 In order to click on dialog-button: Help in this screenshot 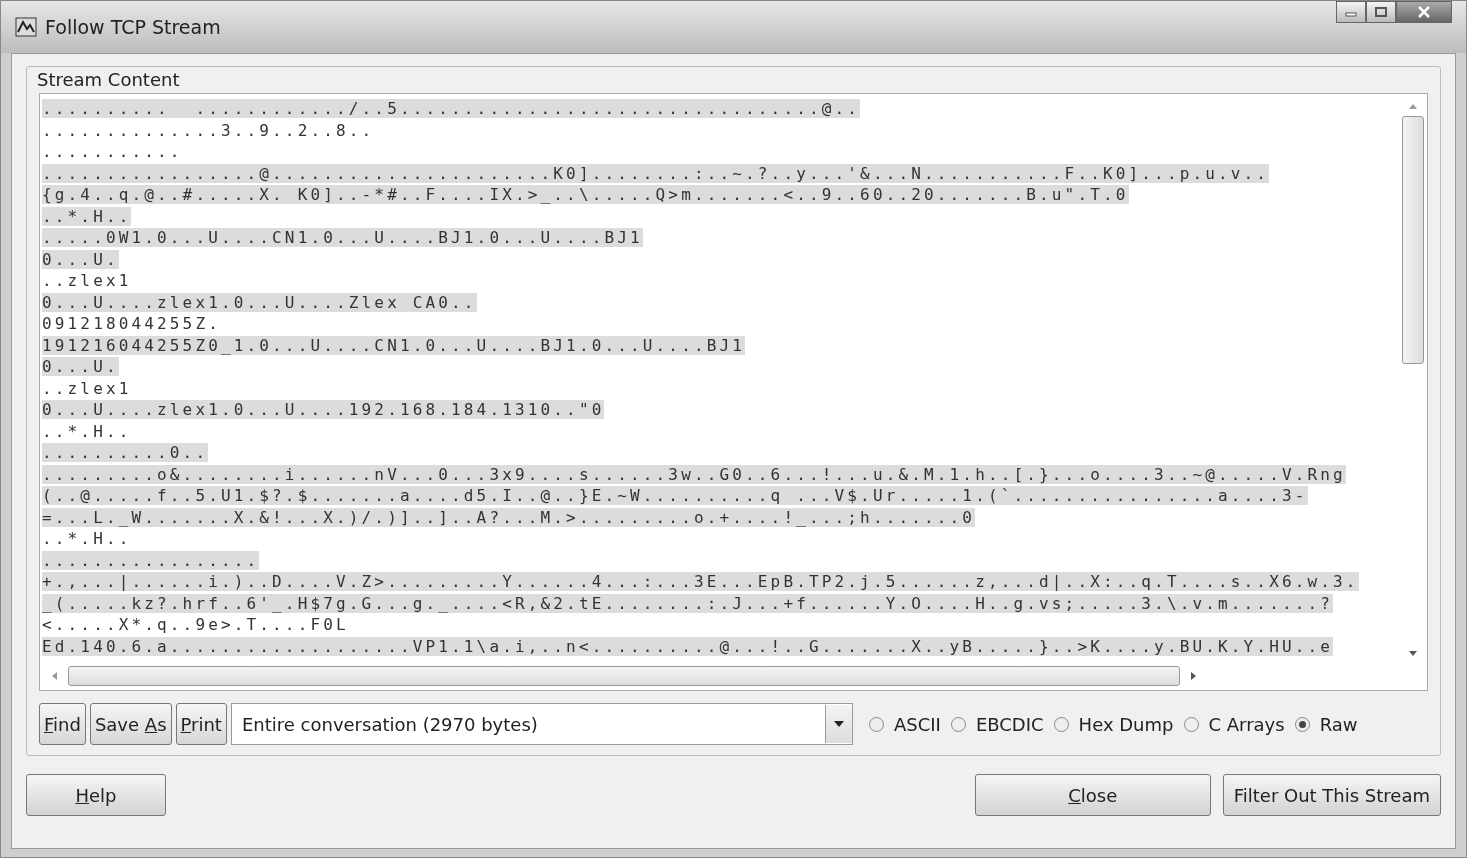, I will do `click(96, 795)`.